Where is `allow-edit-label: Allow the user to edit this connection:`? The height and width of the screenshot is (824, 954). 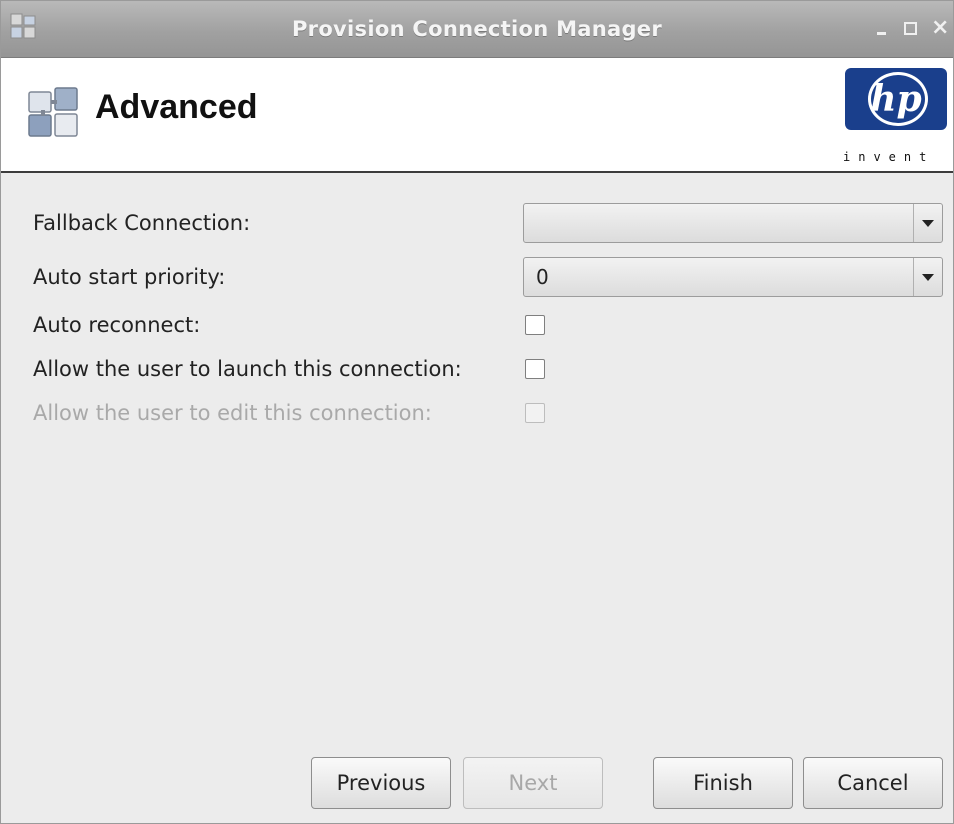 allow-edit-label: Allow the user to edit this connection: is located at coordinates (232, 413).